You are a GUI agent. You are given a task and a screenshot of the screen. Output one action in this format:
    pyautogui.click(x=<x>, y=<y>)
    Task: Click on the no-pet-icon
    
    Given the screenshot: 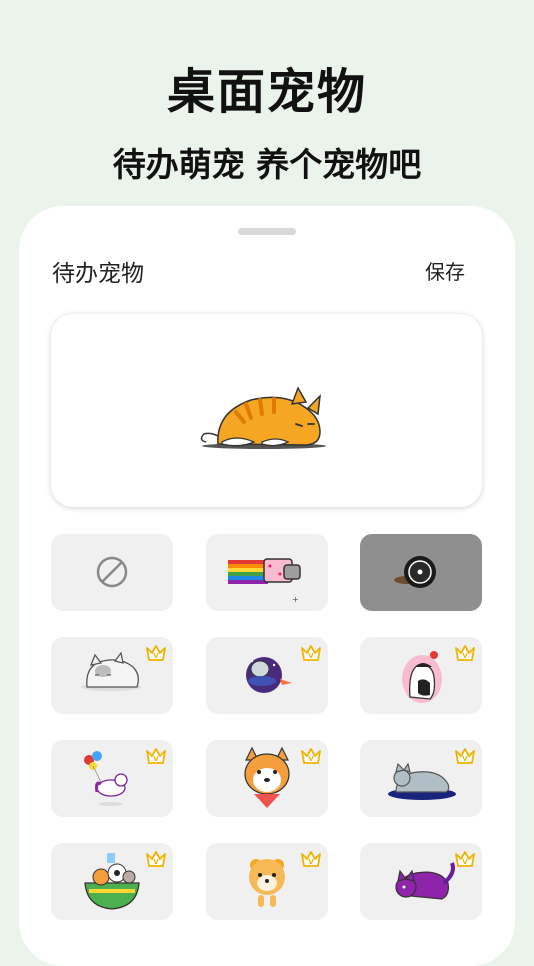 What is the action you would take?
    pyautogui.click(x=112, y=572)
    